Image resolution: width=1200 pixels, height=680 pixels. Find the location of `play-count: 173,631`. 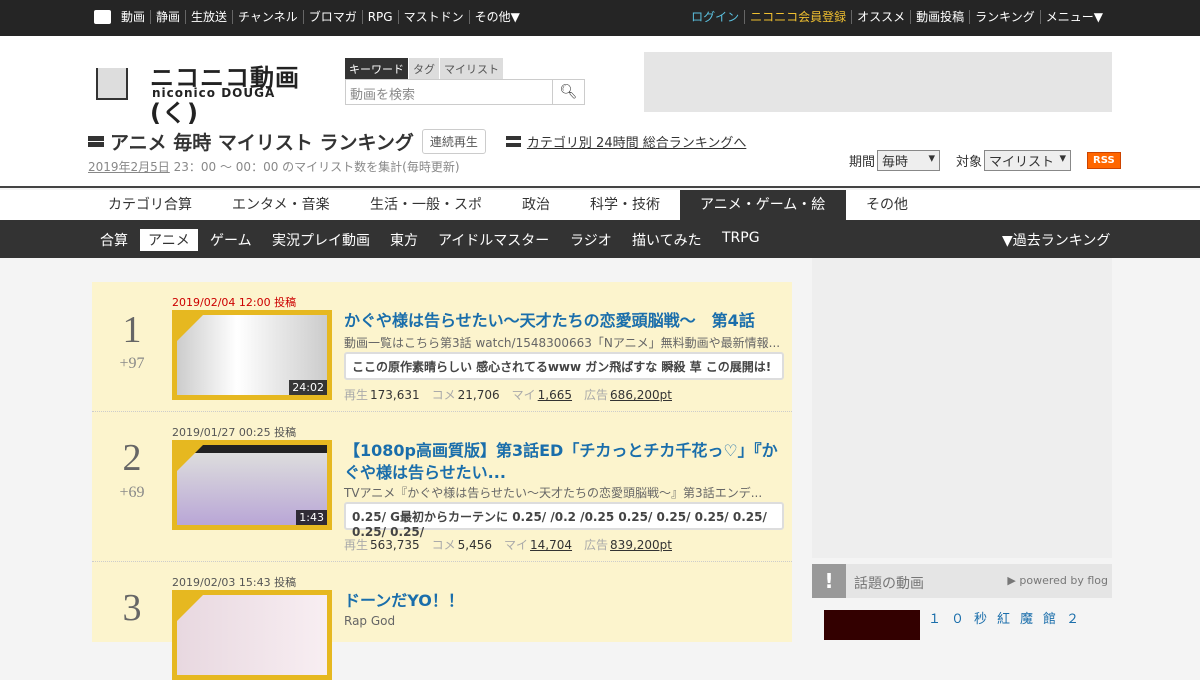

play-count: 173,631 is located at coordinates (395, 395).